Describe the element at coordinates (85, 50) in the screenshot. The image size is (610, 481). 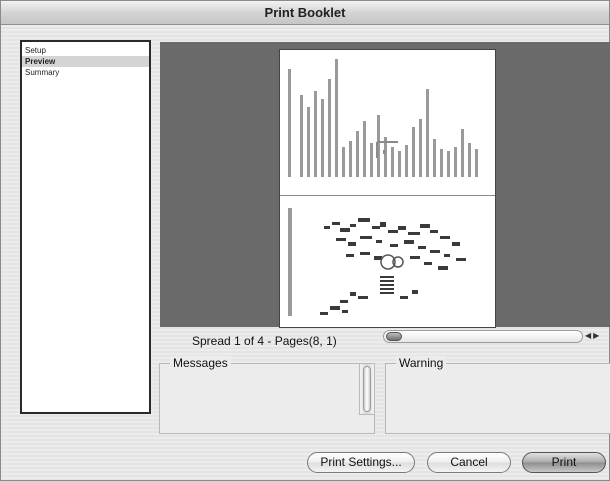
I see `sidebar-item-setup: Setup` at that location.